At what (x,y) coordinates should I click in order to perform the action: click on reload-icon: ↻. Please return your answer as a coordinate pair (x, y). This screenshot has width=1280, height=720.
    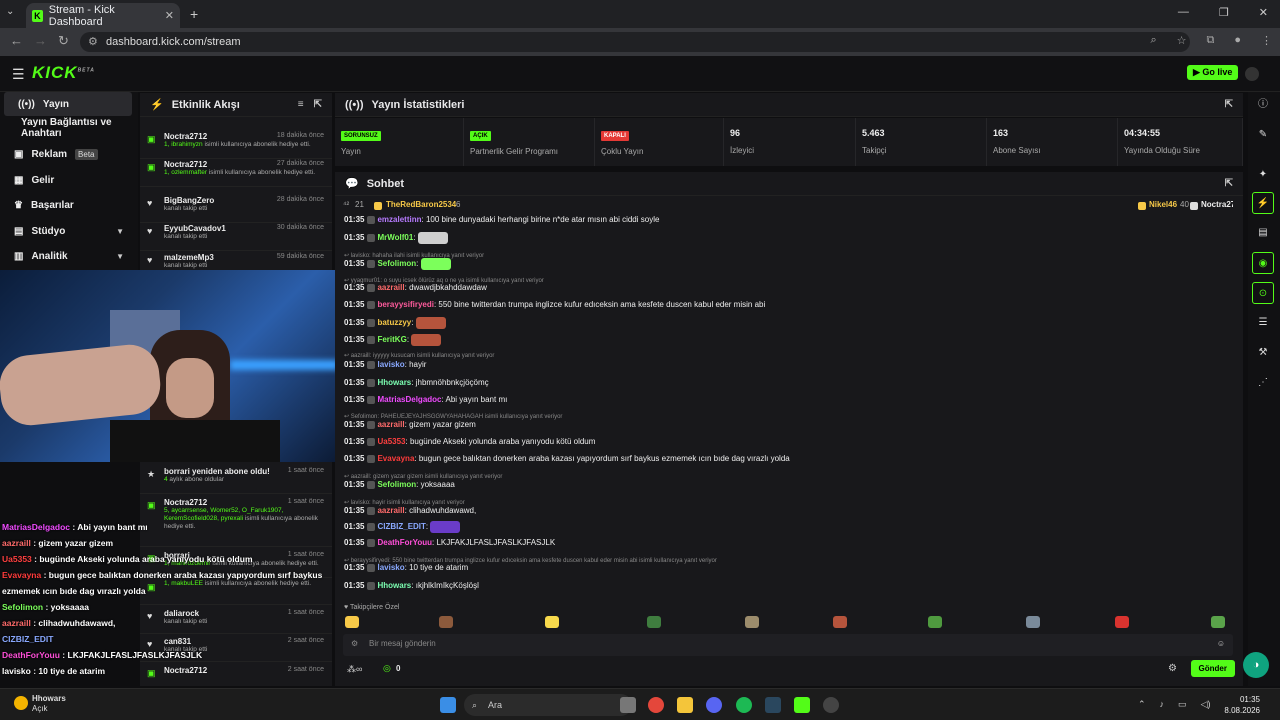
    Looking at the image, I should click on (63, 41).